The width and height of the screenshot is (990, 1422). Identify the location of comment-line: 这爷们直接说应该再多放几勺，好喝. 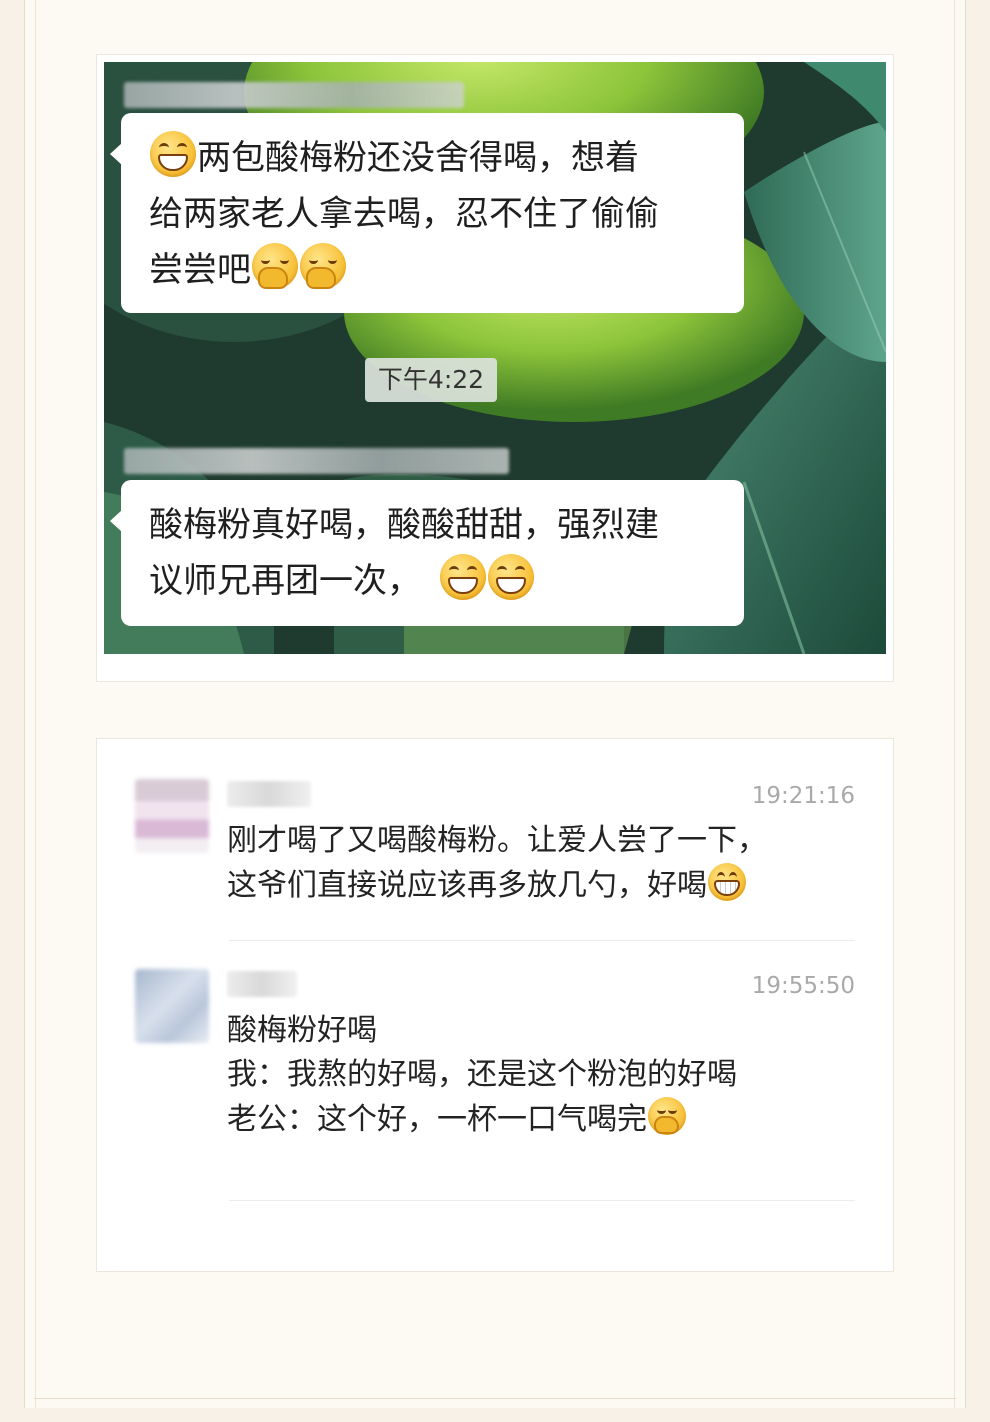
(541, 885).